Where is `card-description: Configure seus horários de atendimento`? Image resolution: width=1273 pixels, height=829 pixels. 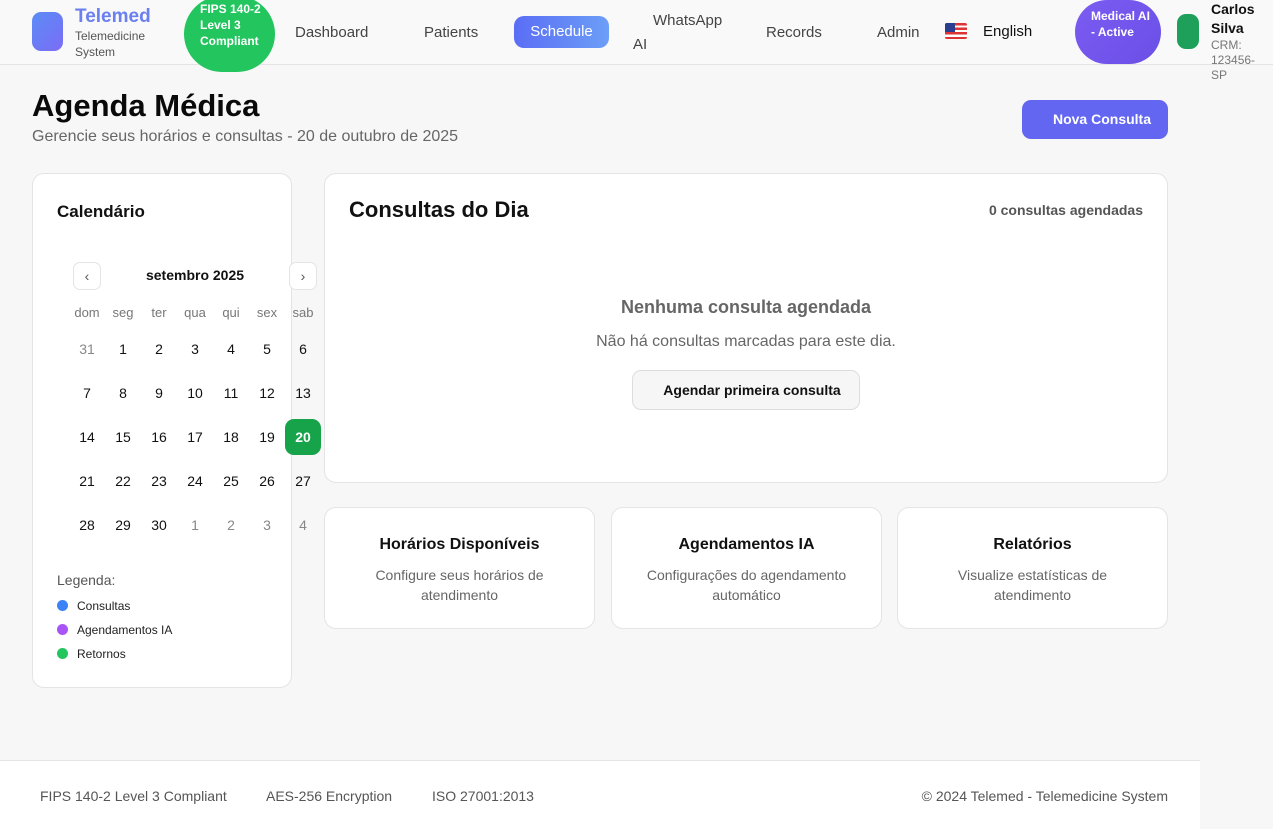 card-description: Configure seus horários de atendimento is located at coordinates (459, 585).